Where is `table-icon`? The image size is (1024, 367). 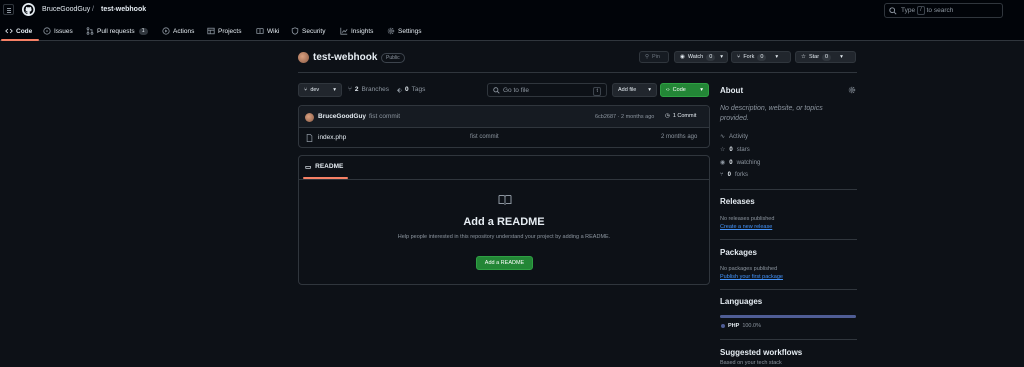 table-icon is located at coordinates (211, 31).